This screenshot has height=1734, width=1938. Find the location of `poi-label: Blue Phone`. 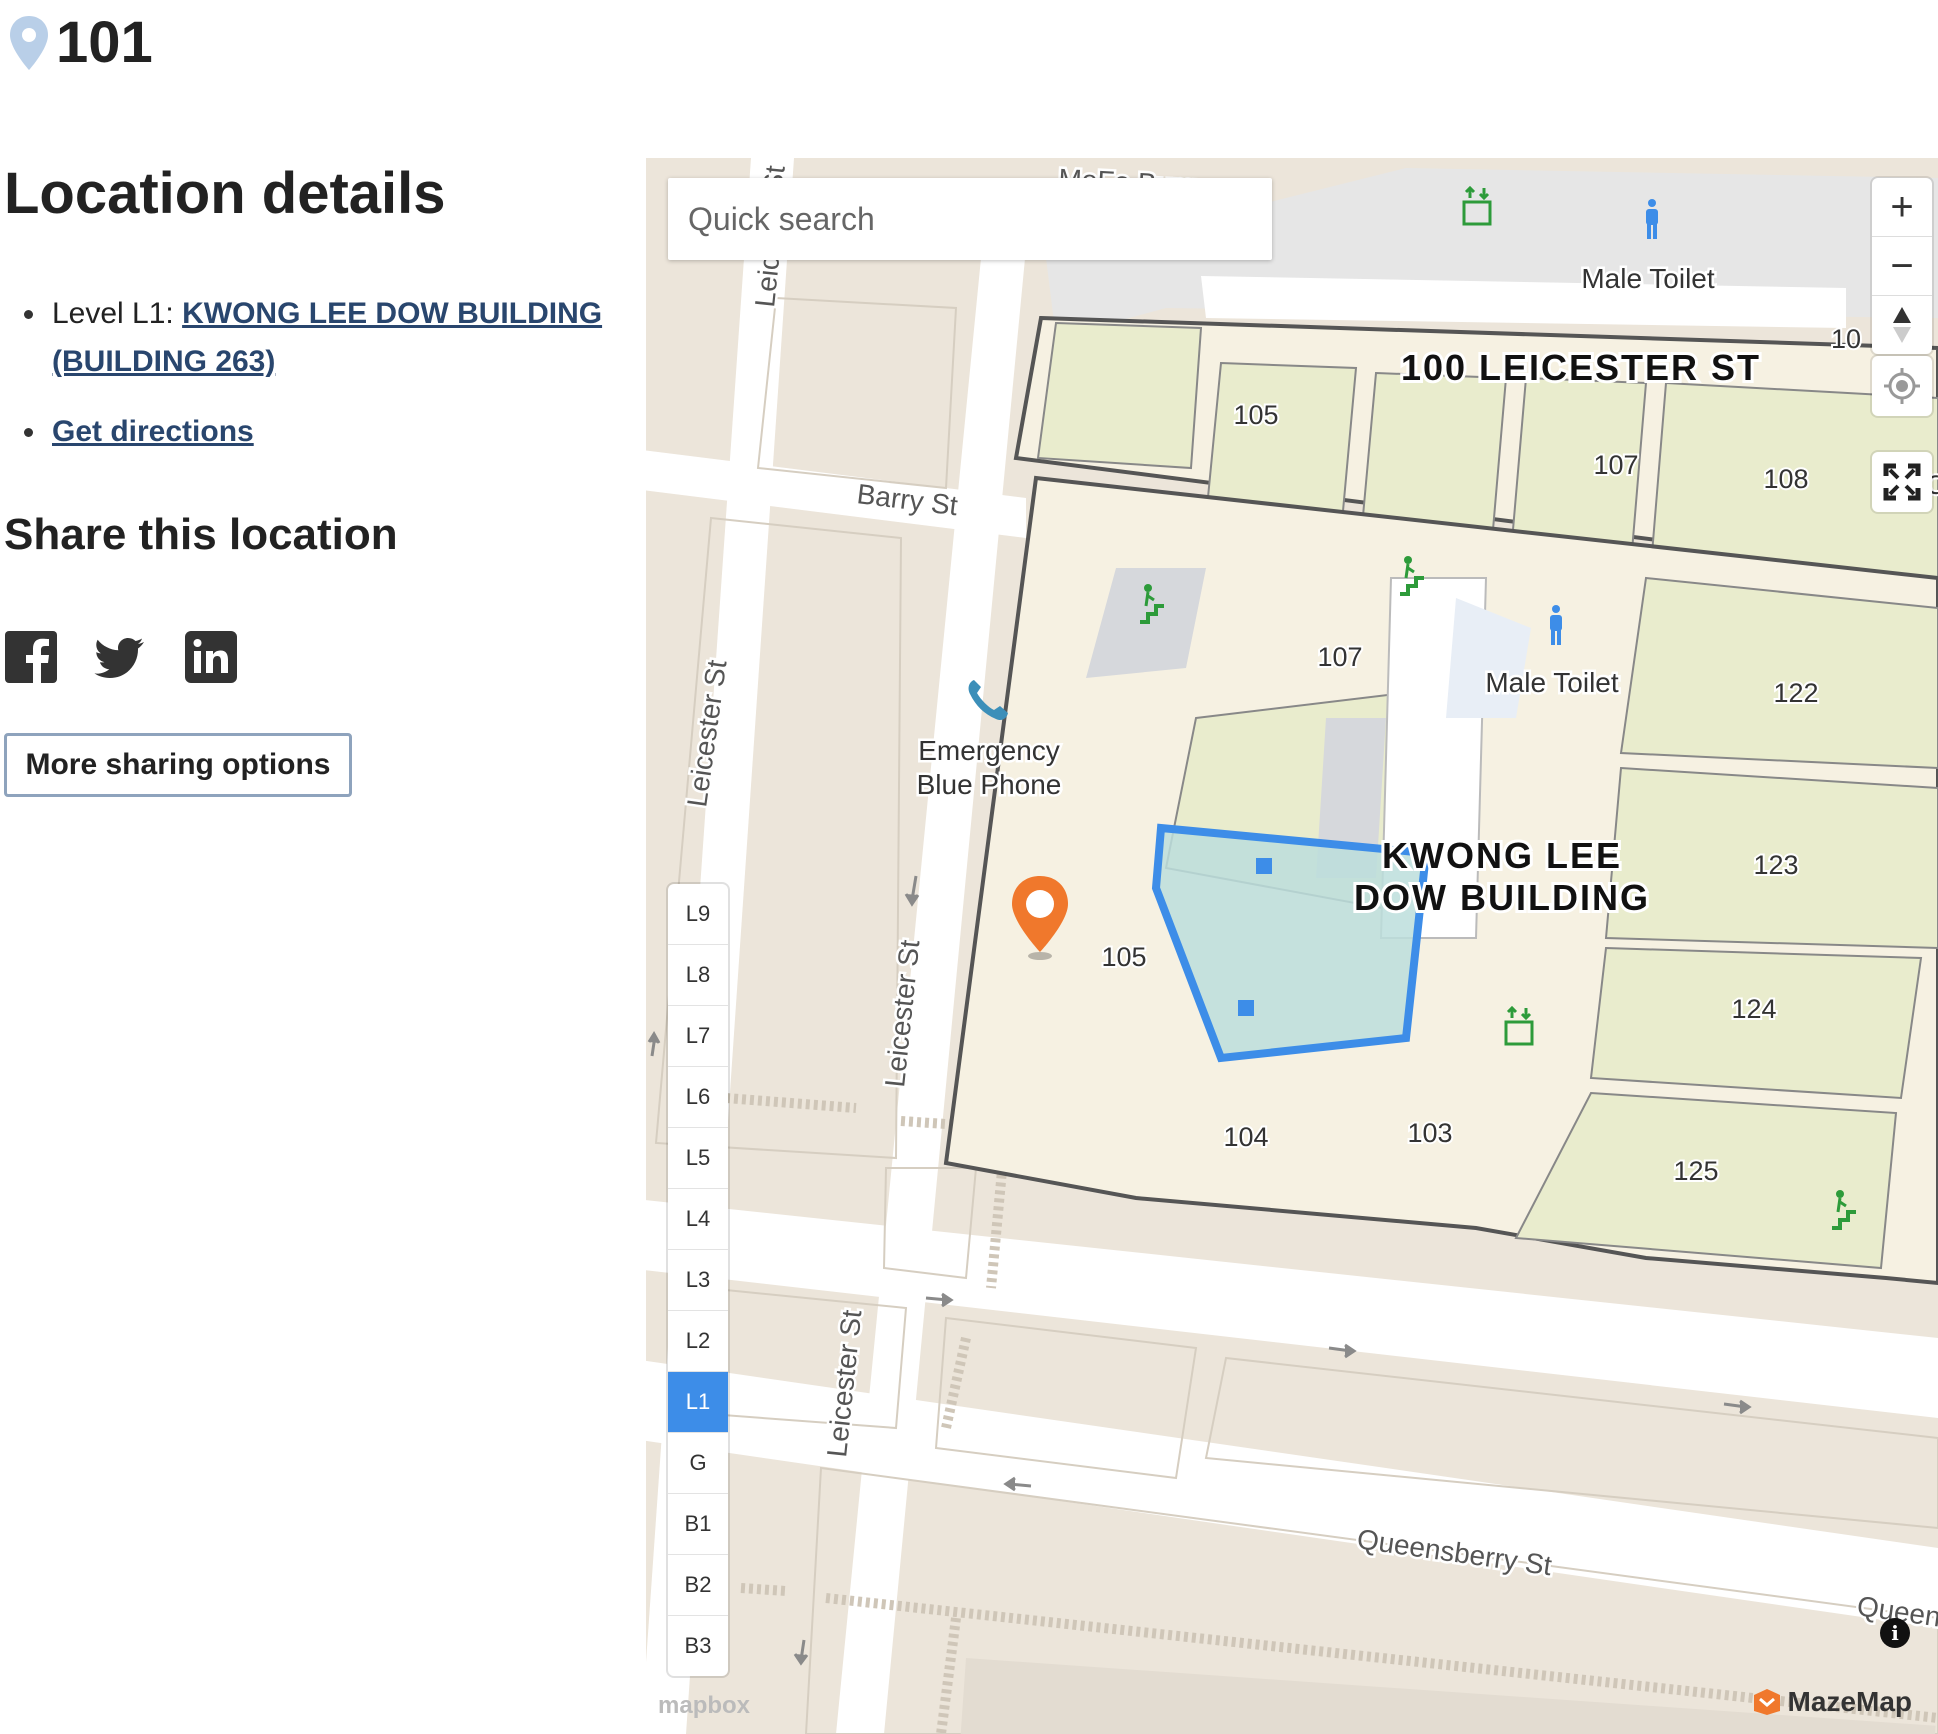

poi-label: Blue Phone is located at coordinates (989, 784).